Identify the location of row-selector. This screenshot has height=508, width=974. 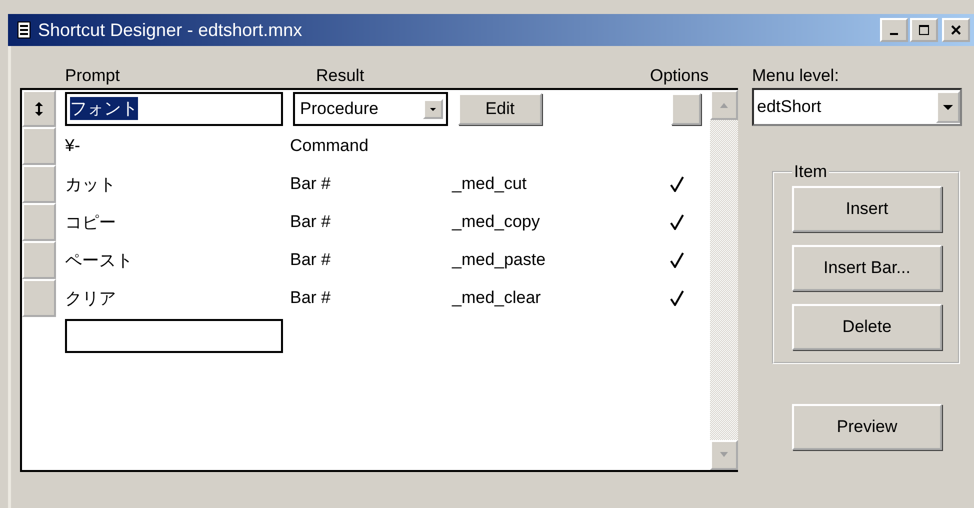
(39, 108).